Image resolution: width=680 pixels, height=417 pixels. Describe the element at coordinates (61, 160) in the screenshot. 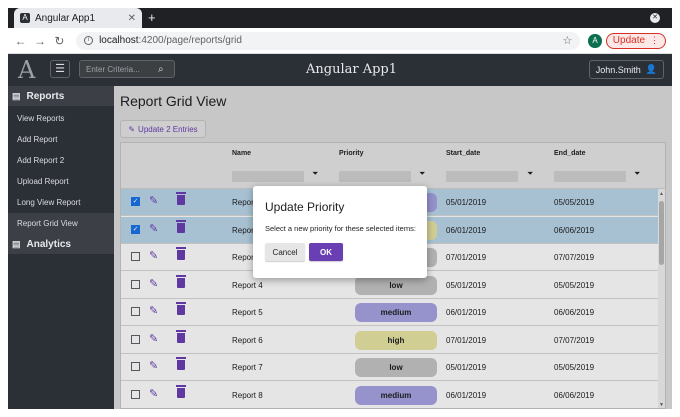

I see `sidebar-item-add-report-2: Add Report 2` at that location.